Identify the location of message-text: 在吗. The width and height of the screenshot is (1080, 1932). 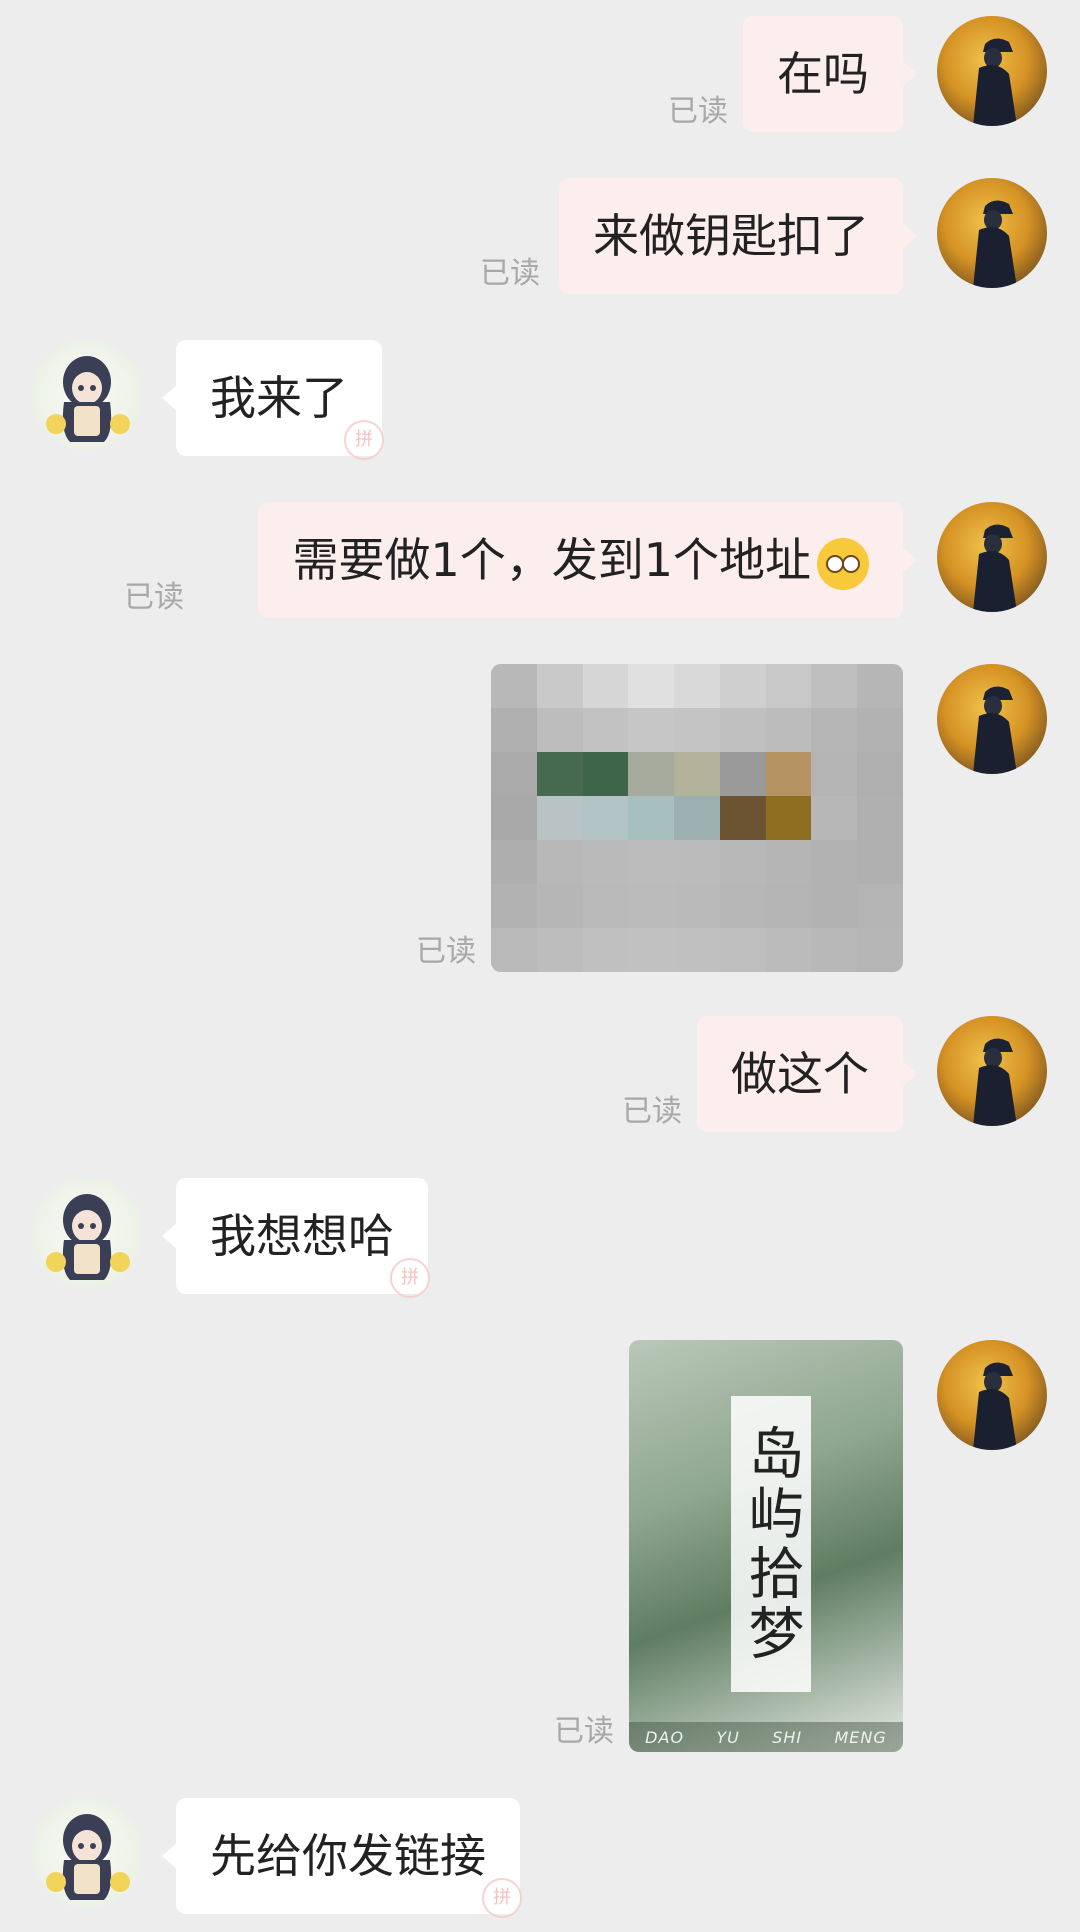
(823, 74).